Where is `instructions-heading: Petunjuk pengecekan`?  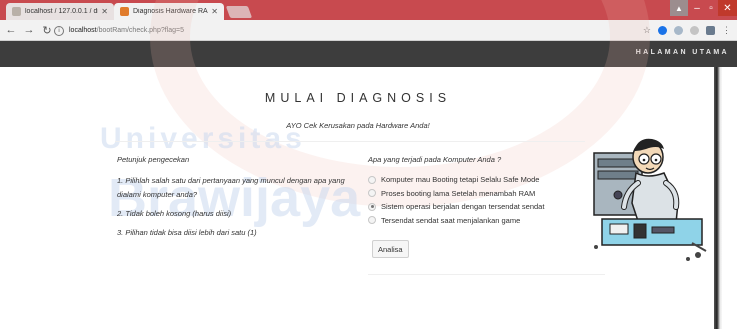
instructions-heading: Petunjuk pengecekan is located at coordinates (153, 159).